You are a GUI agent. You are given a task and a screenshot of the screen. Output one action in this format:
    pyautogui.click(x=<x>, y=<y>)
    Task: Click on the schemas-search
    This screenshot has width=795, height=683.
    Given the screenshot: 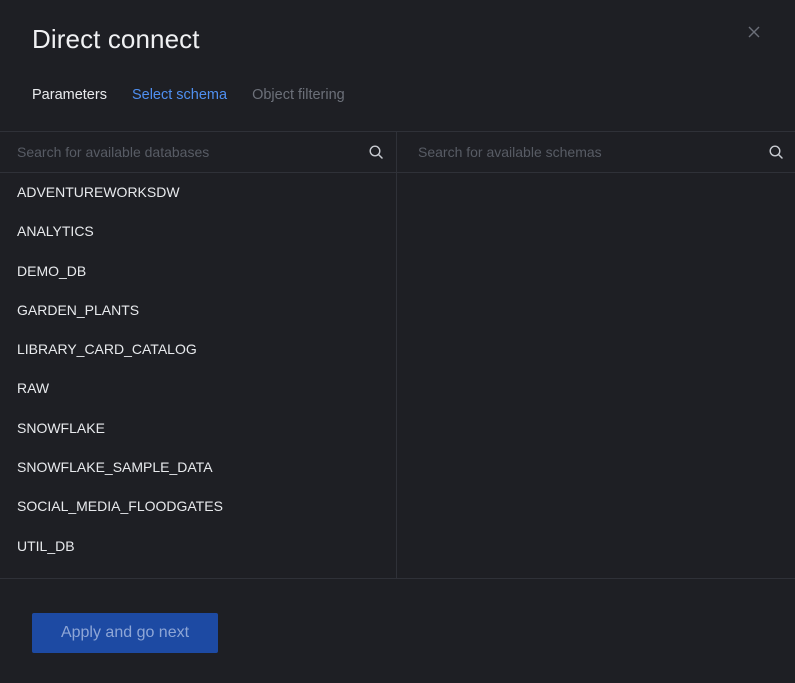 What is the action you would take?
    pyautogui.click(x=596, y=152)
    